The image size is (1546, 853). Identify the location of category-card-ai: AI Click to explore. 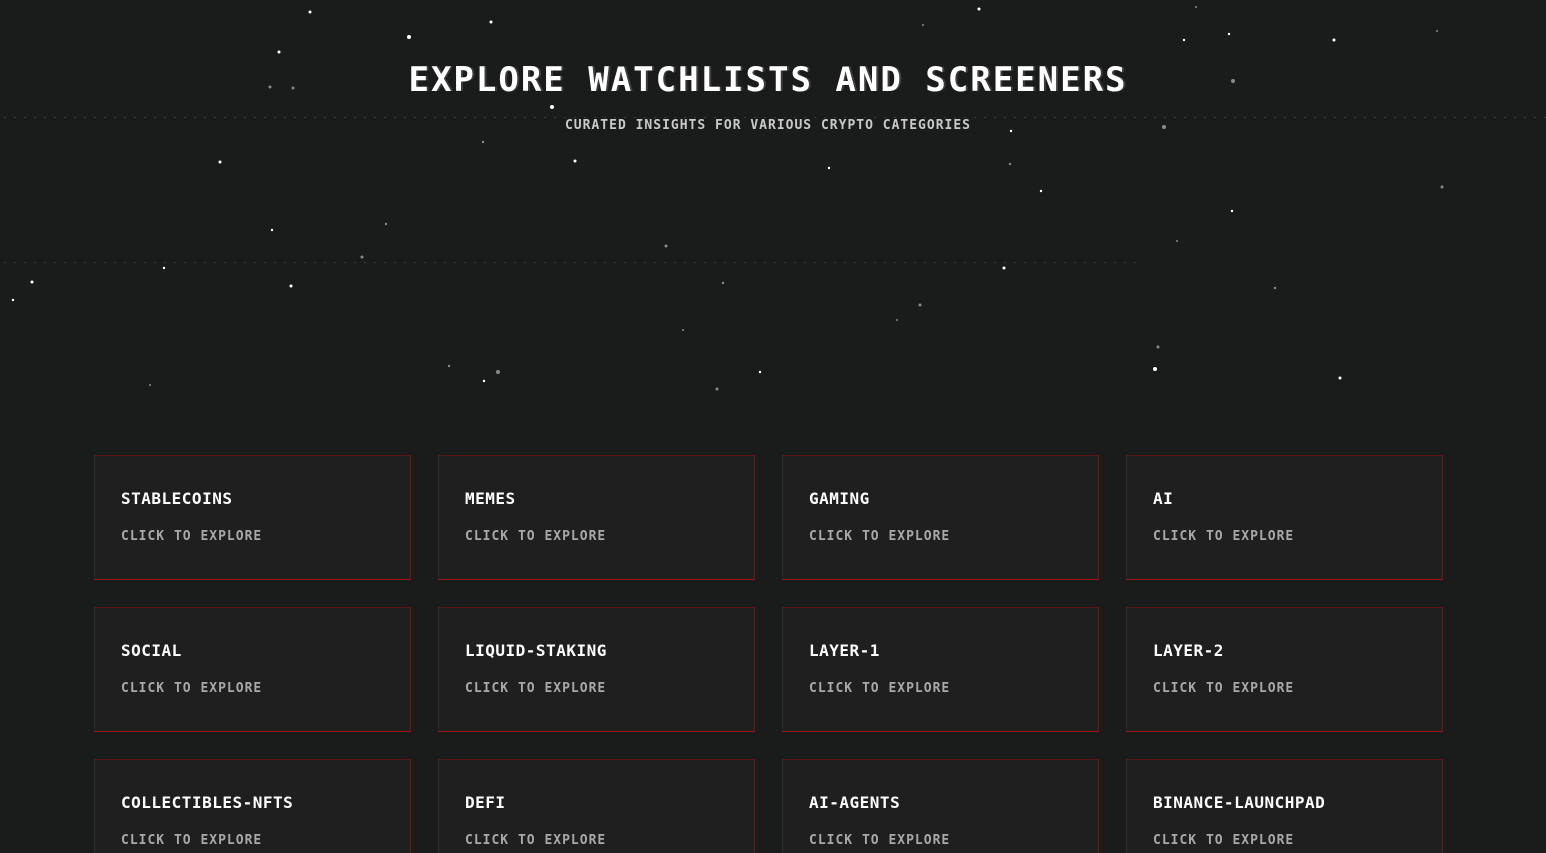
(1284, 517).